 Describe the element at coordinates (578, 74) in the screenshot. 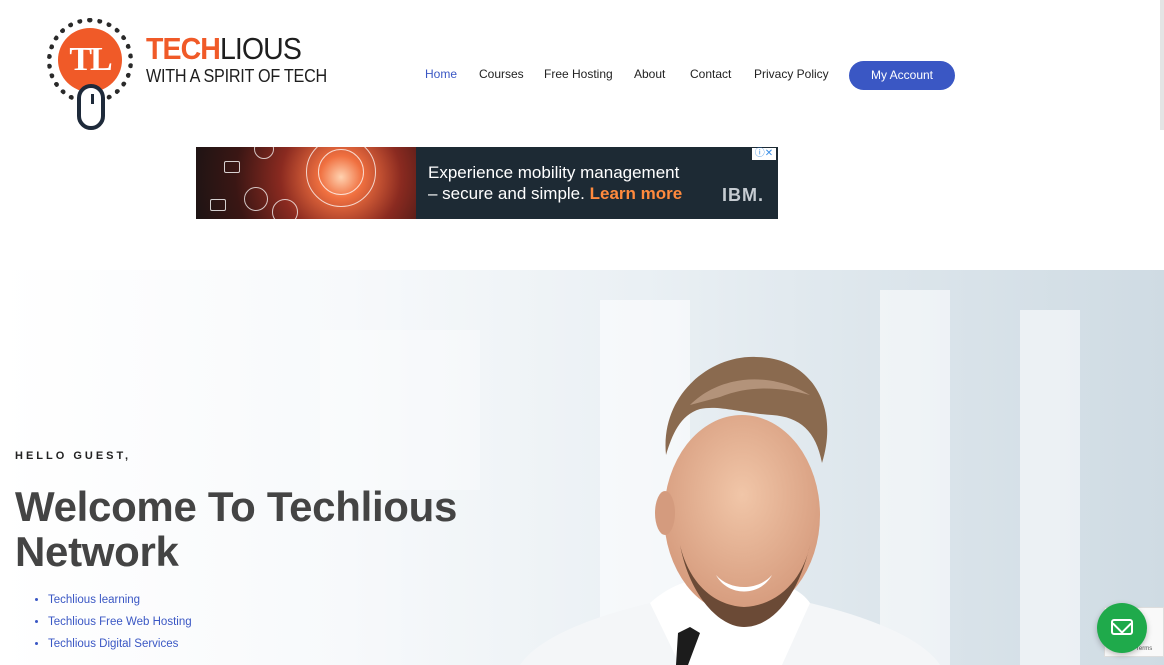

I see `nav-free-hosting: Free Hosting` at that location.